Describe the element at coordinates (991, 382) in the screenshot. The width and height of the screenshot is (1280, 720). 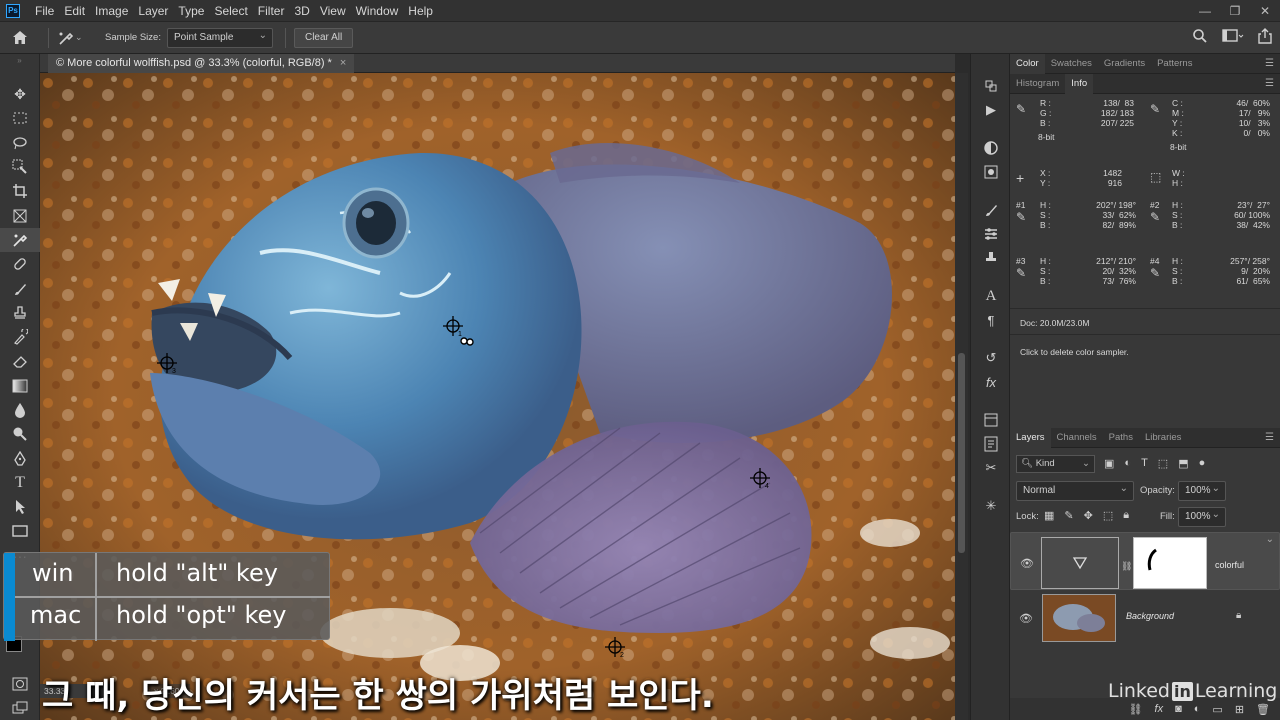
I see `timeline-fx-icon: fx` at that location.